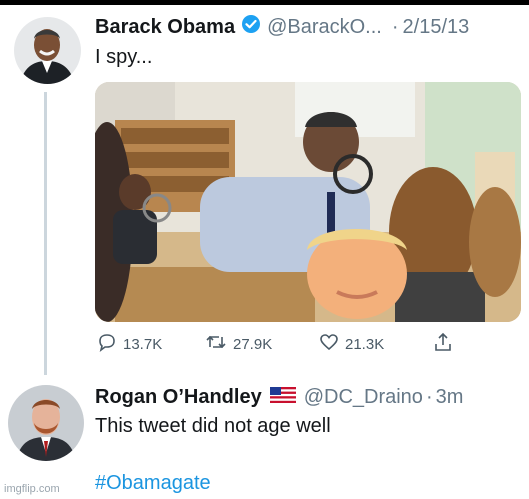  What do you see at coordinates (165, 27) in the screenshot?
I see `tweet1-author-name: Barack Obama` at bounding box center [165, 27].